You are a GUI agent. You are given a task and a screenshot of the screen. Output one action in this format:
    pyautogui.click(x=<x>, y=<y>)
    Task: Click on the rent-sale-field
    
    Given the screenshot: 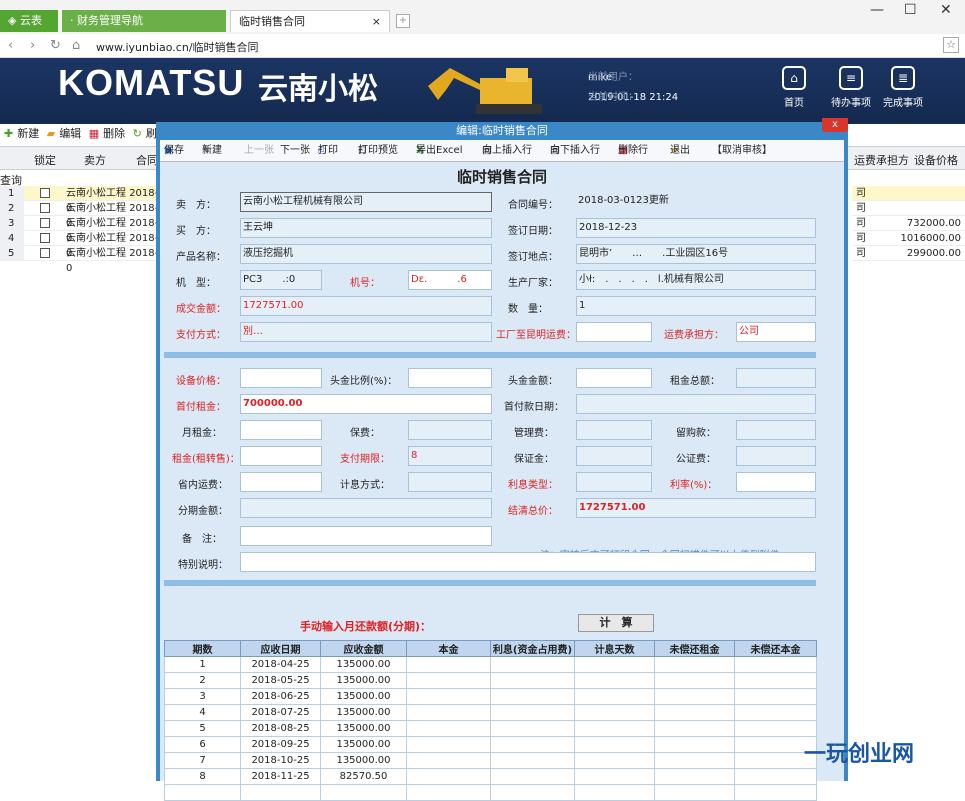 What is the action you would take?
    pyautogui.click(x=281, y=456)
    